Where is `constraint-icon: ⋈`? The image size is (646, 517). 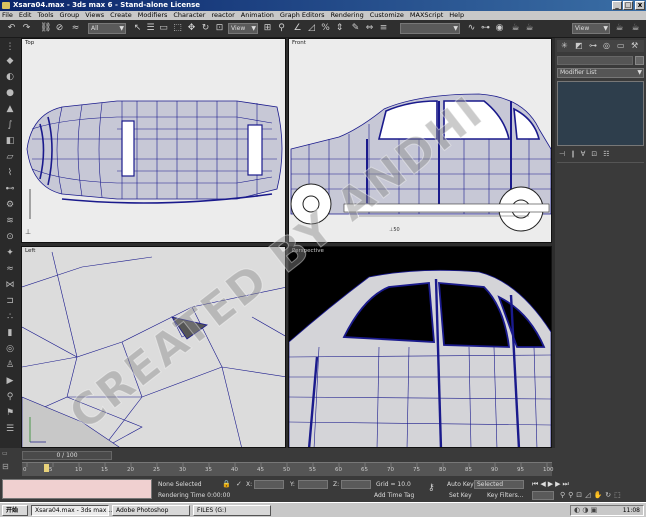 constraint-icon: ⋈ is located at coordinates (10, 285).